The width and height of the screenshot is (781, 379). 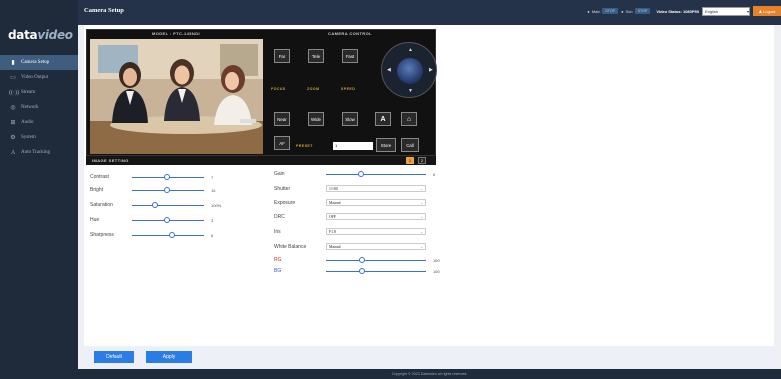 What do you see at coordinates (629, 11) in the screenshot?
I see `sub-label: Sub` at bounding box center [629, 11].